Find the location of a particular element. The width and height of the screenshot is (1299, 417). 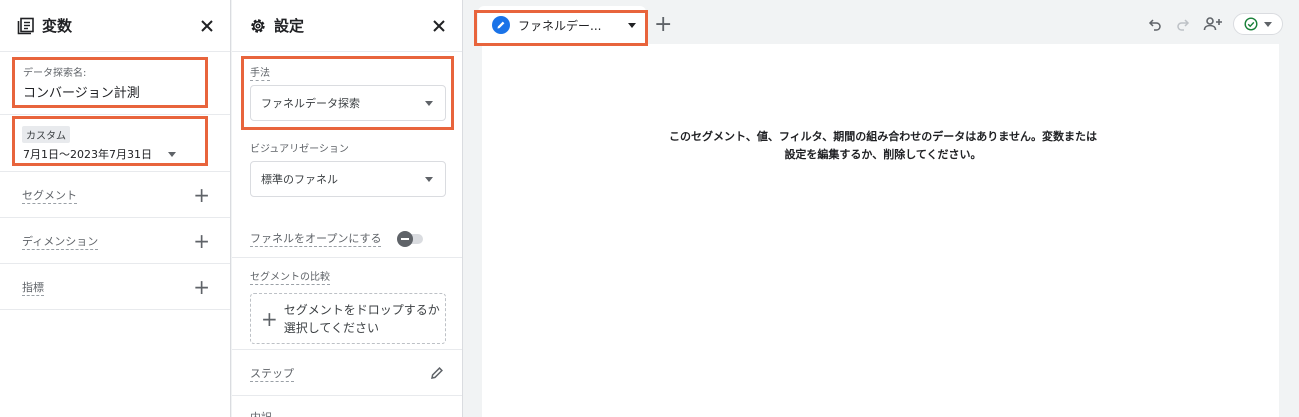

technique-value: ファネルデータ探索 is located at coordinates (310, 103).